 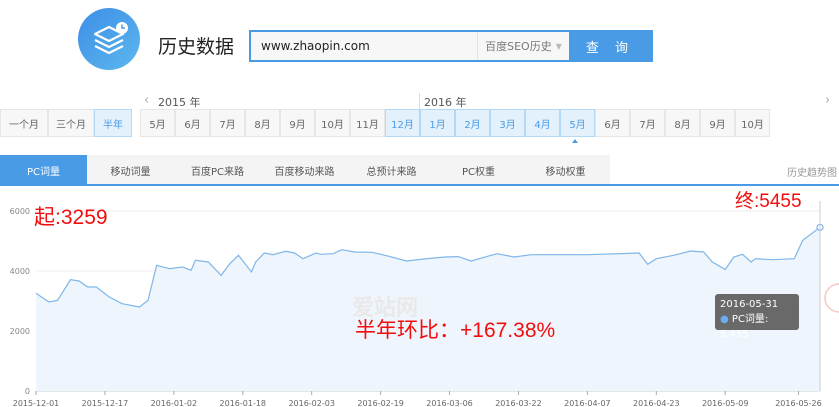 I want to click on x-tick-label: 2016-04-07, so click(x=587, y=403).